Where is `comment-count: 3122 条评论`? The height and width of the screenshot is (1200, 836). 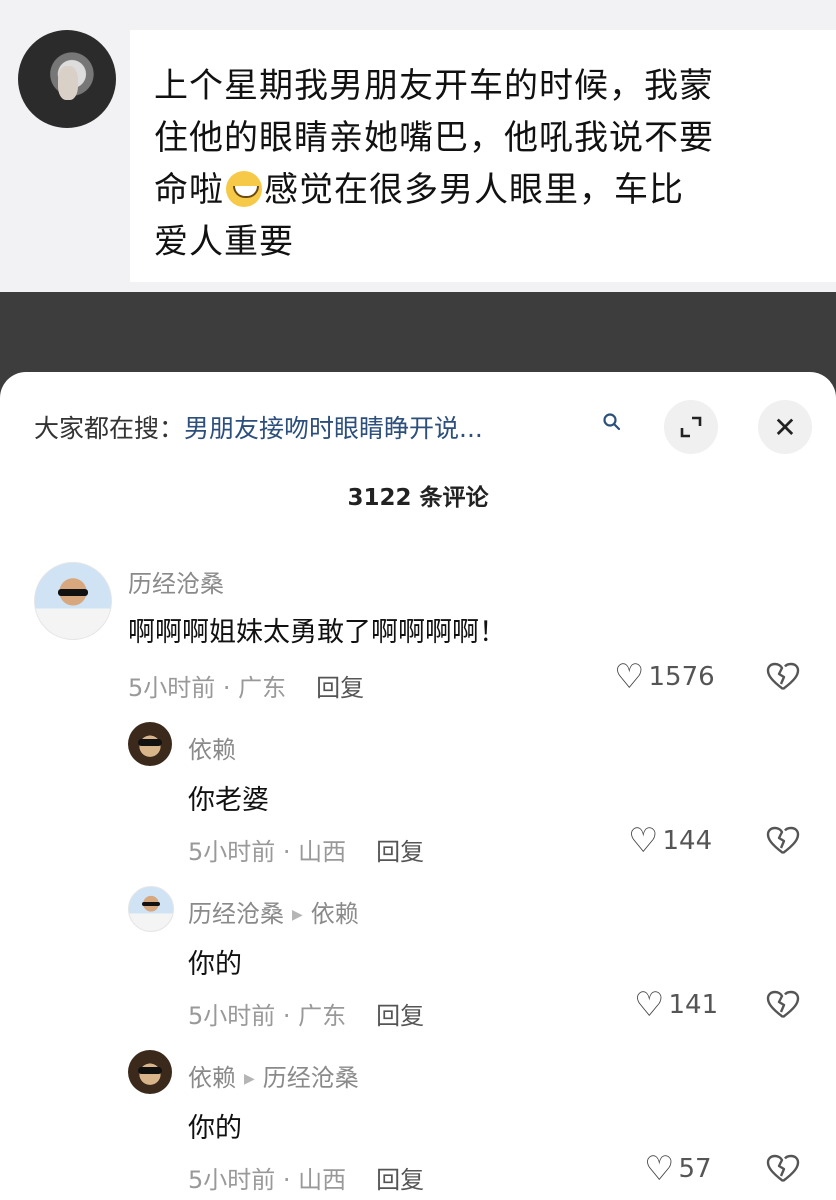
comment-count: 3122 条评论 is located at coordinates (418, 498).